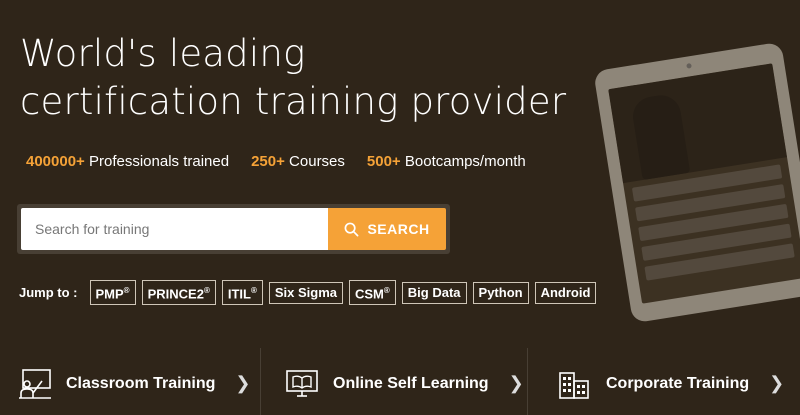 The image size is (800, 415). Describe the element at coordinates (178, 293) in the screenshot. I see `tag-prince2: PRINCE2®` at that location.